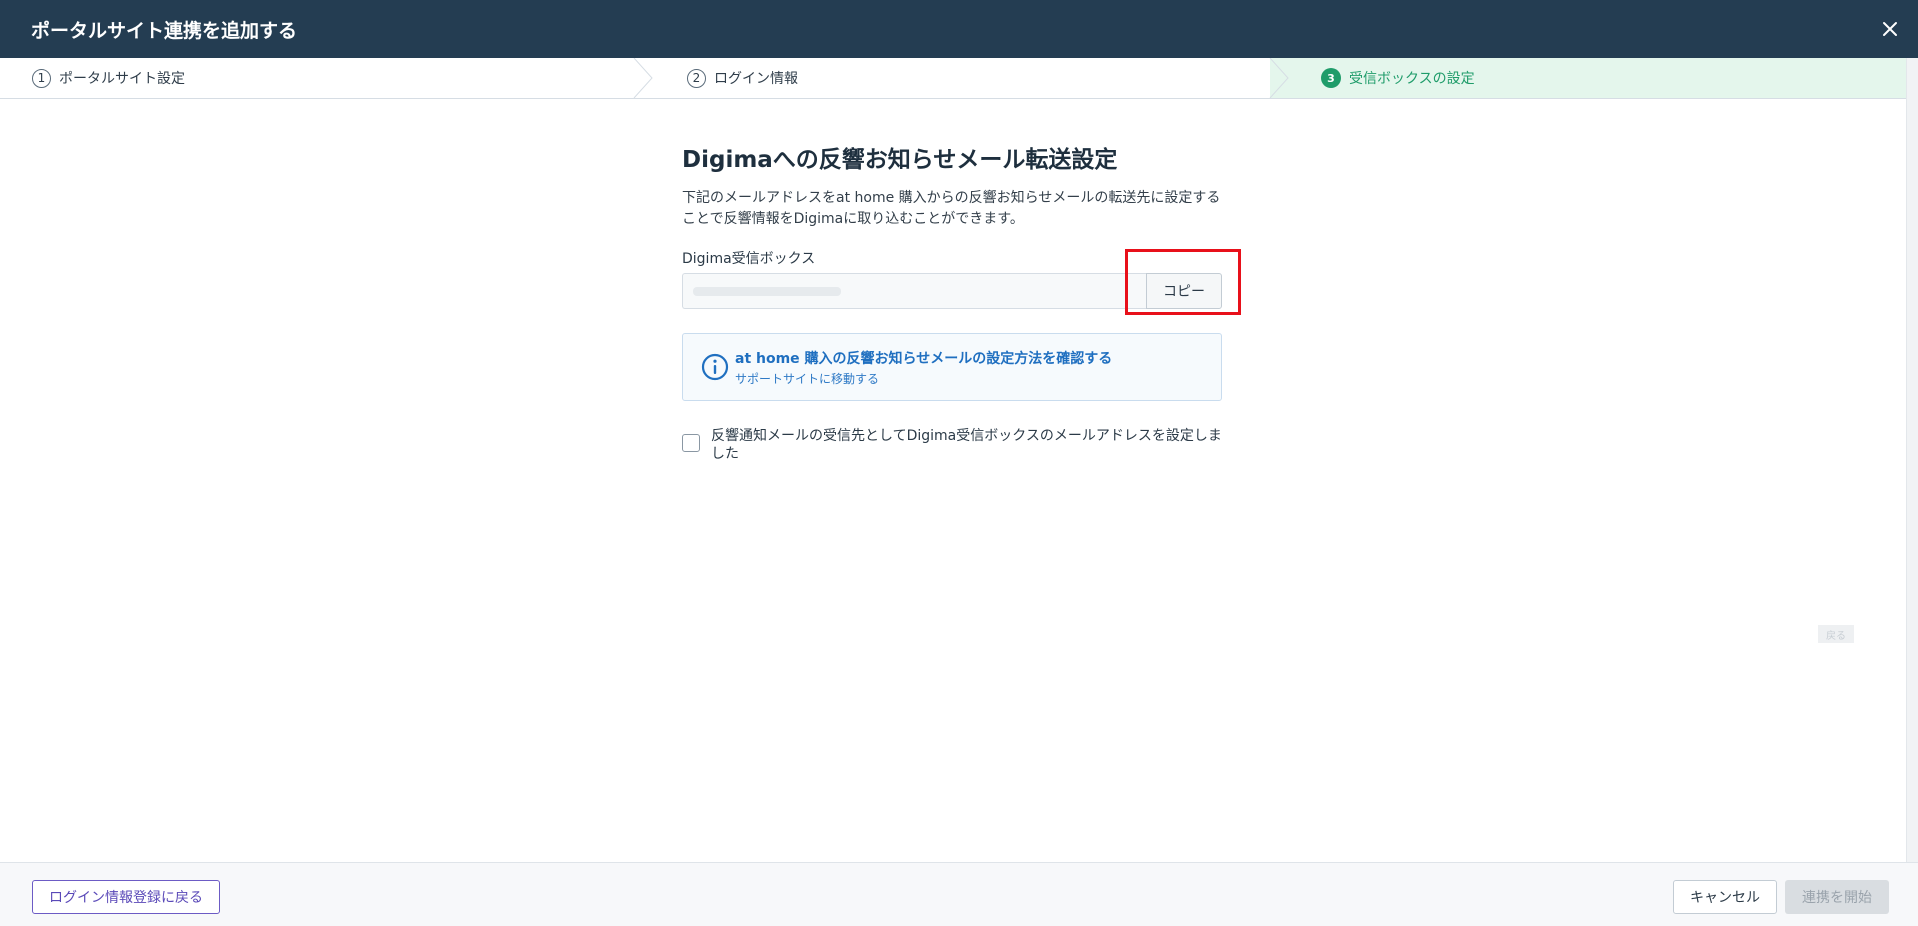 This screenshot has width=1918, height=926. Describe the element at coordinates (900, 160) in the screenshot. I see `page-title: Digimaへの反響お知らせメール転送設定` at that location.